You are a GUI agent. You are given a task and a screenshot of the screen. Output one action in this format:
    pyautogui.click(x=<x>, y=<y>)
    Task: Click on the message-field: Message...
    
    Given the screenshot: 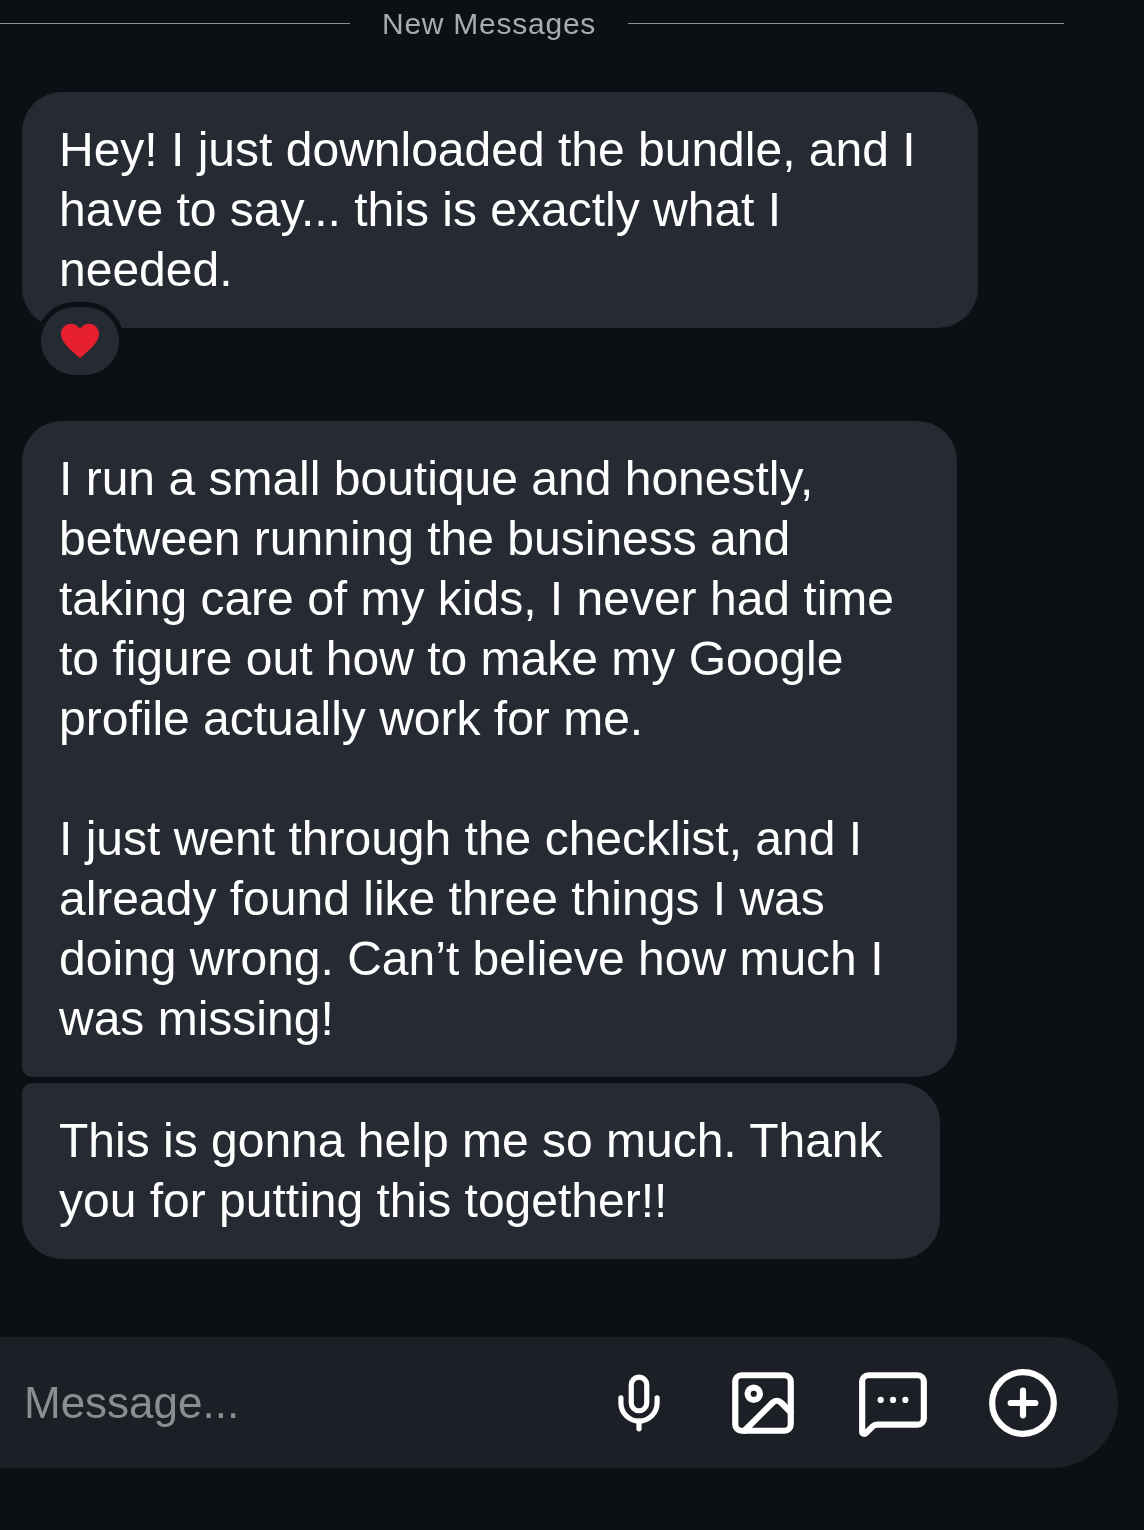 What is the action you would take?
    pyautogui.click(x=559, y=1402)
    